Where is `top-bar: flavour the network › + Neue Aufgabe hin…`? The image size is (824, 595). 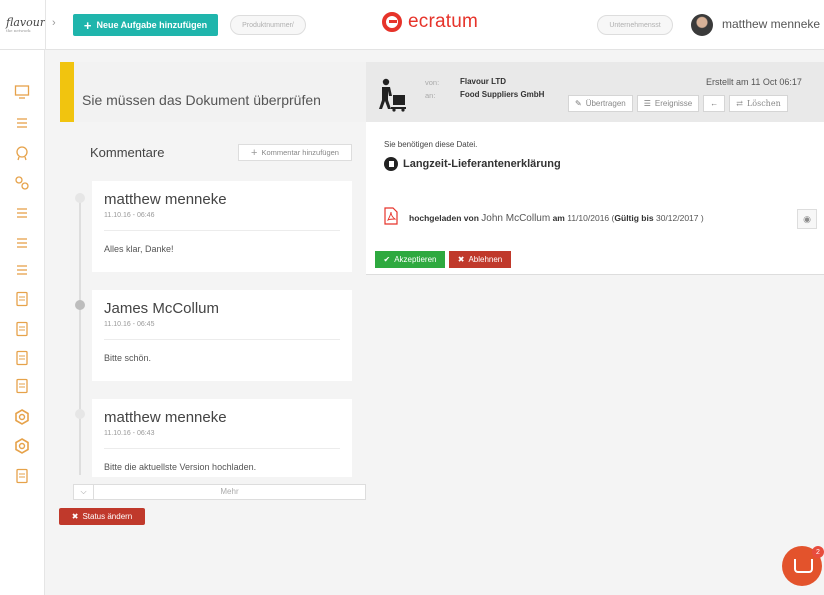
top-bar: flavour the network › + Neue Aufgabe hin… is located at coordinates (412, 25).